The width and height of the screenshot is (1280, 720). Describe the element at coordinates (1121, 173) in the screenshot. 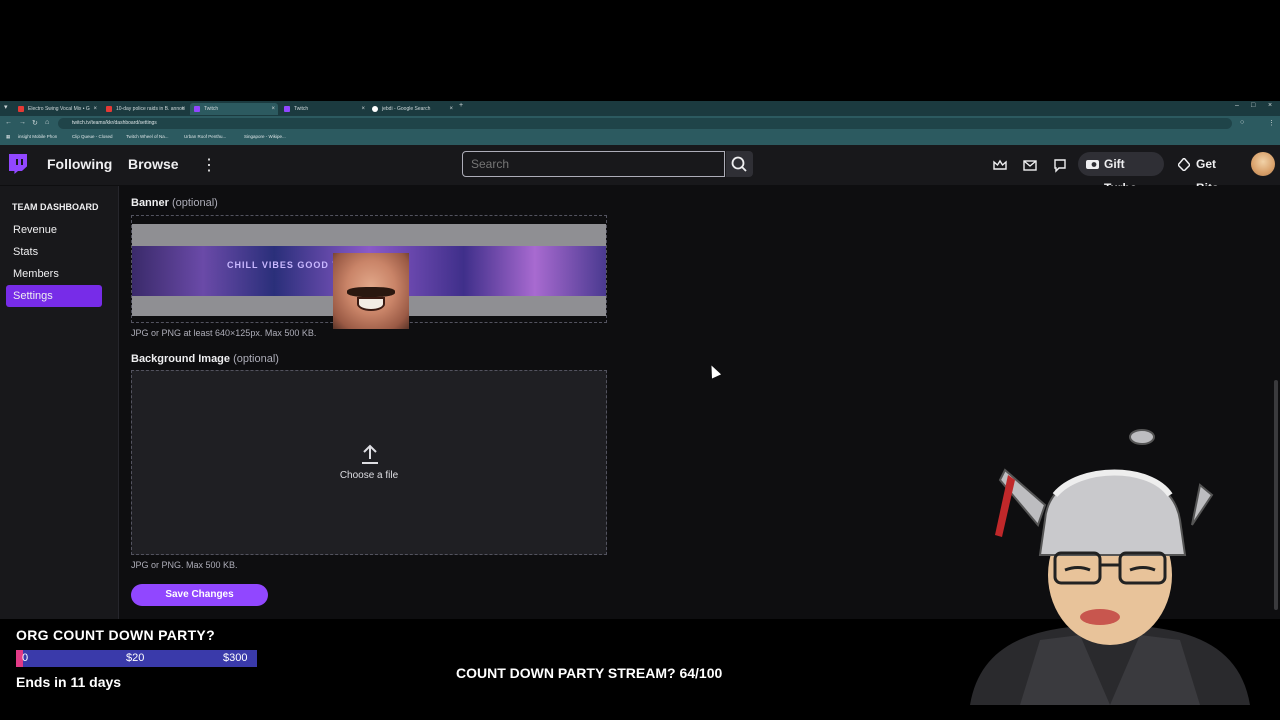

I see `gift-turbo-button: Gift Turbo` at that location.